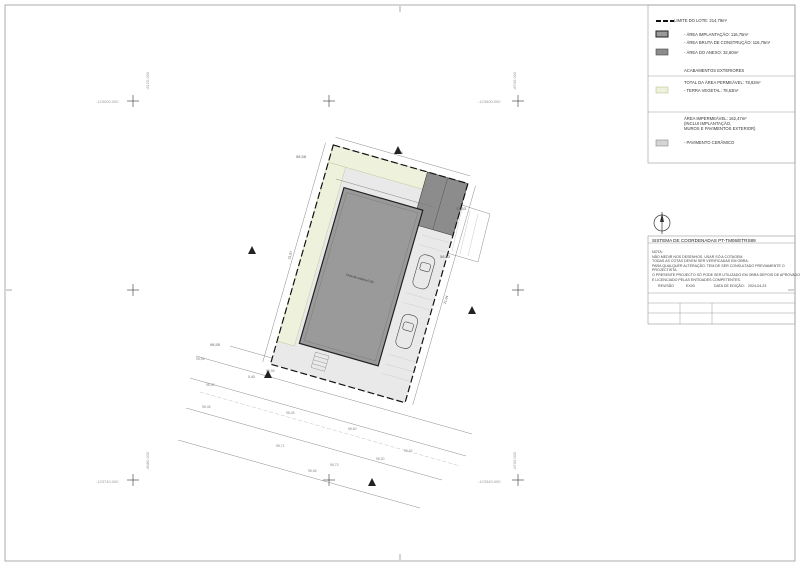 The height and width of the screenshot is (571, 800). Describe the element at coordinates (720, 128) in the screenshot. I see `legend-impermeable-note: MUROS E PAVIMENTOS EXTERIOR)` at that location.